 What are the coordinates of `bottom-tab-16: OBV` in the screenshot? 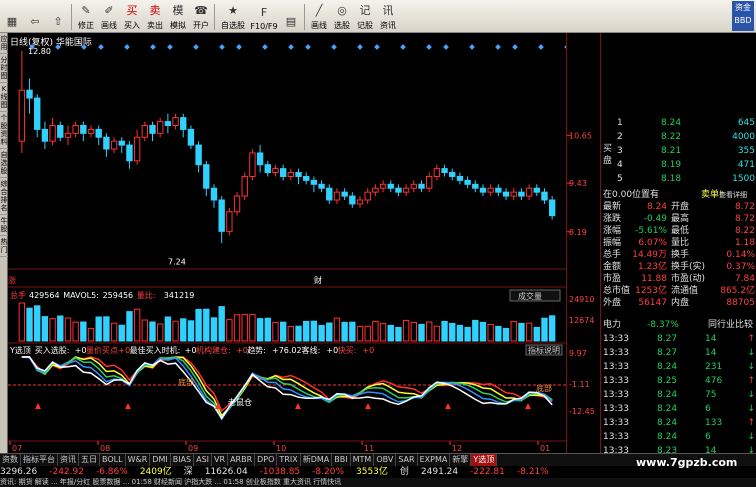 It's located at (385, 460).